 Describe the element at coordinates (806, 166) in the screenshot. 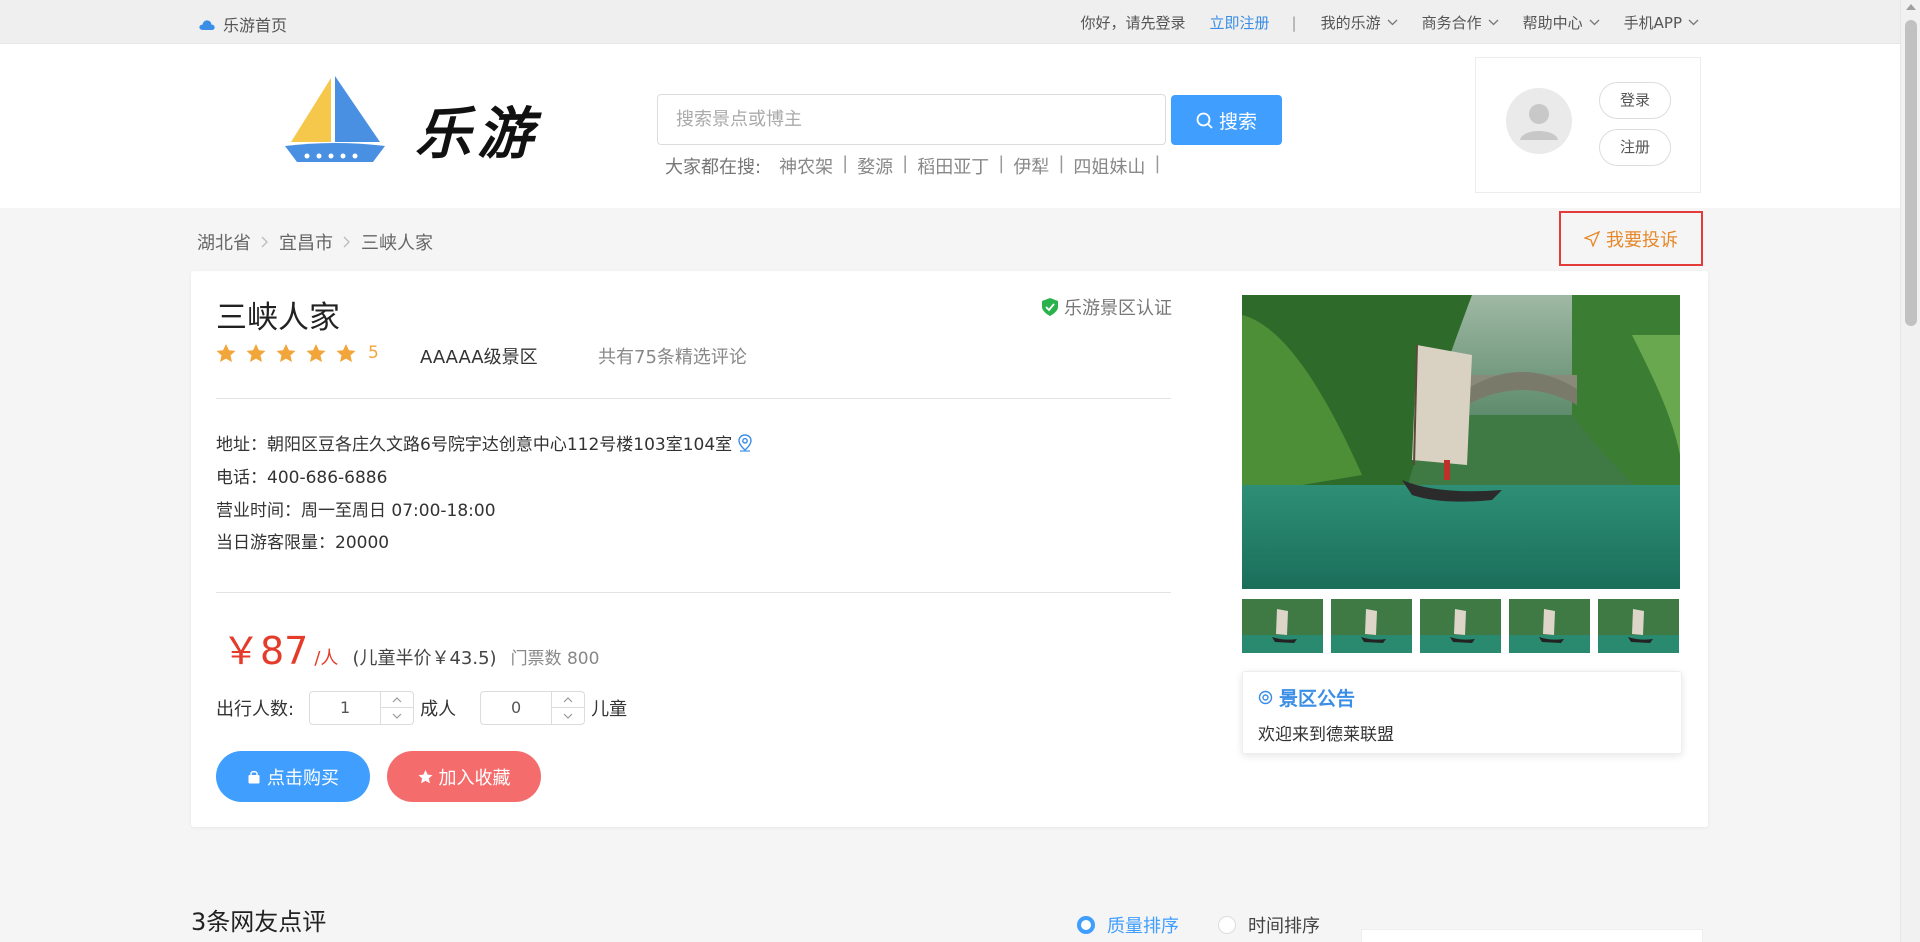

I see `hot-search-item: 神农架` at that location.